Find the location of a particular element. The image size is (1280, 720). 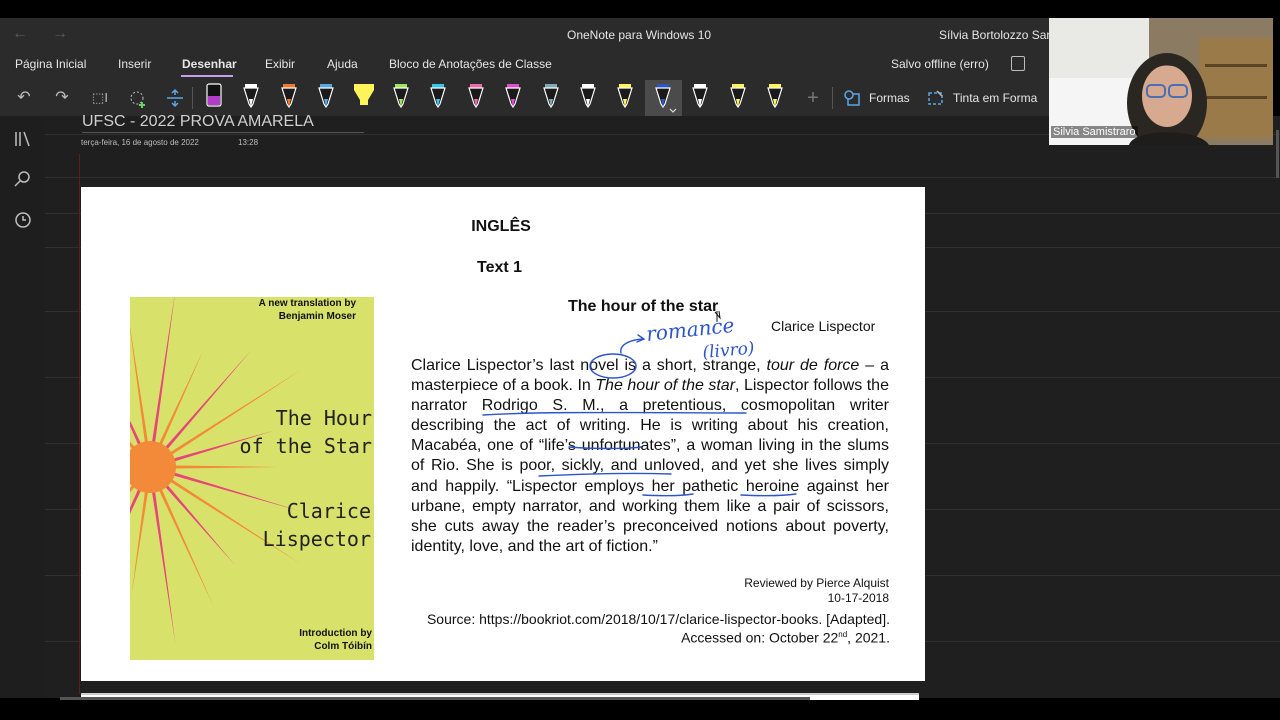

cover-title: The Hour of the Star is located at coordinates (305, 432).